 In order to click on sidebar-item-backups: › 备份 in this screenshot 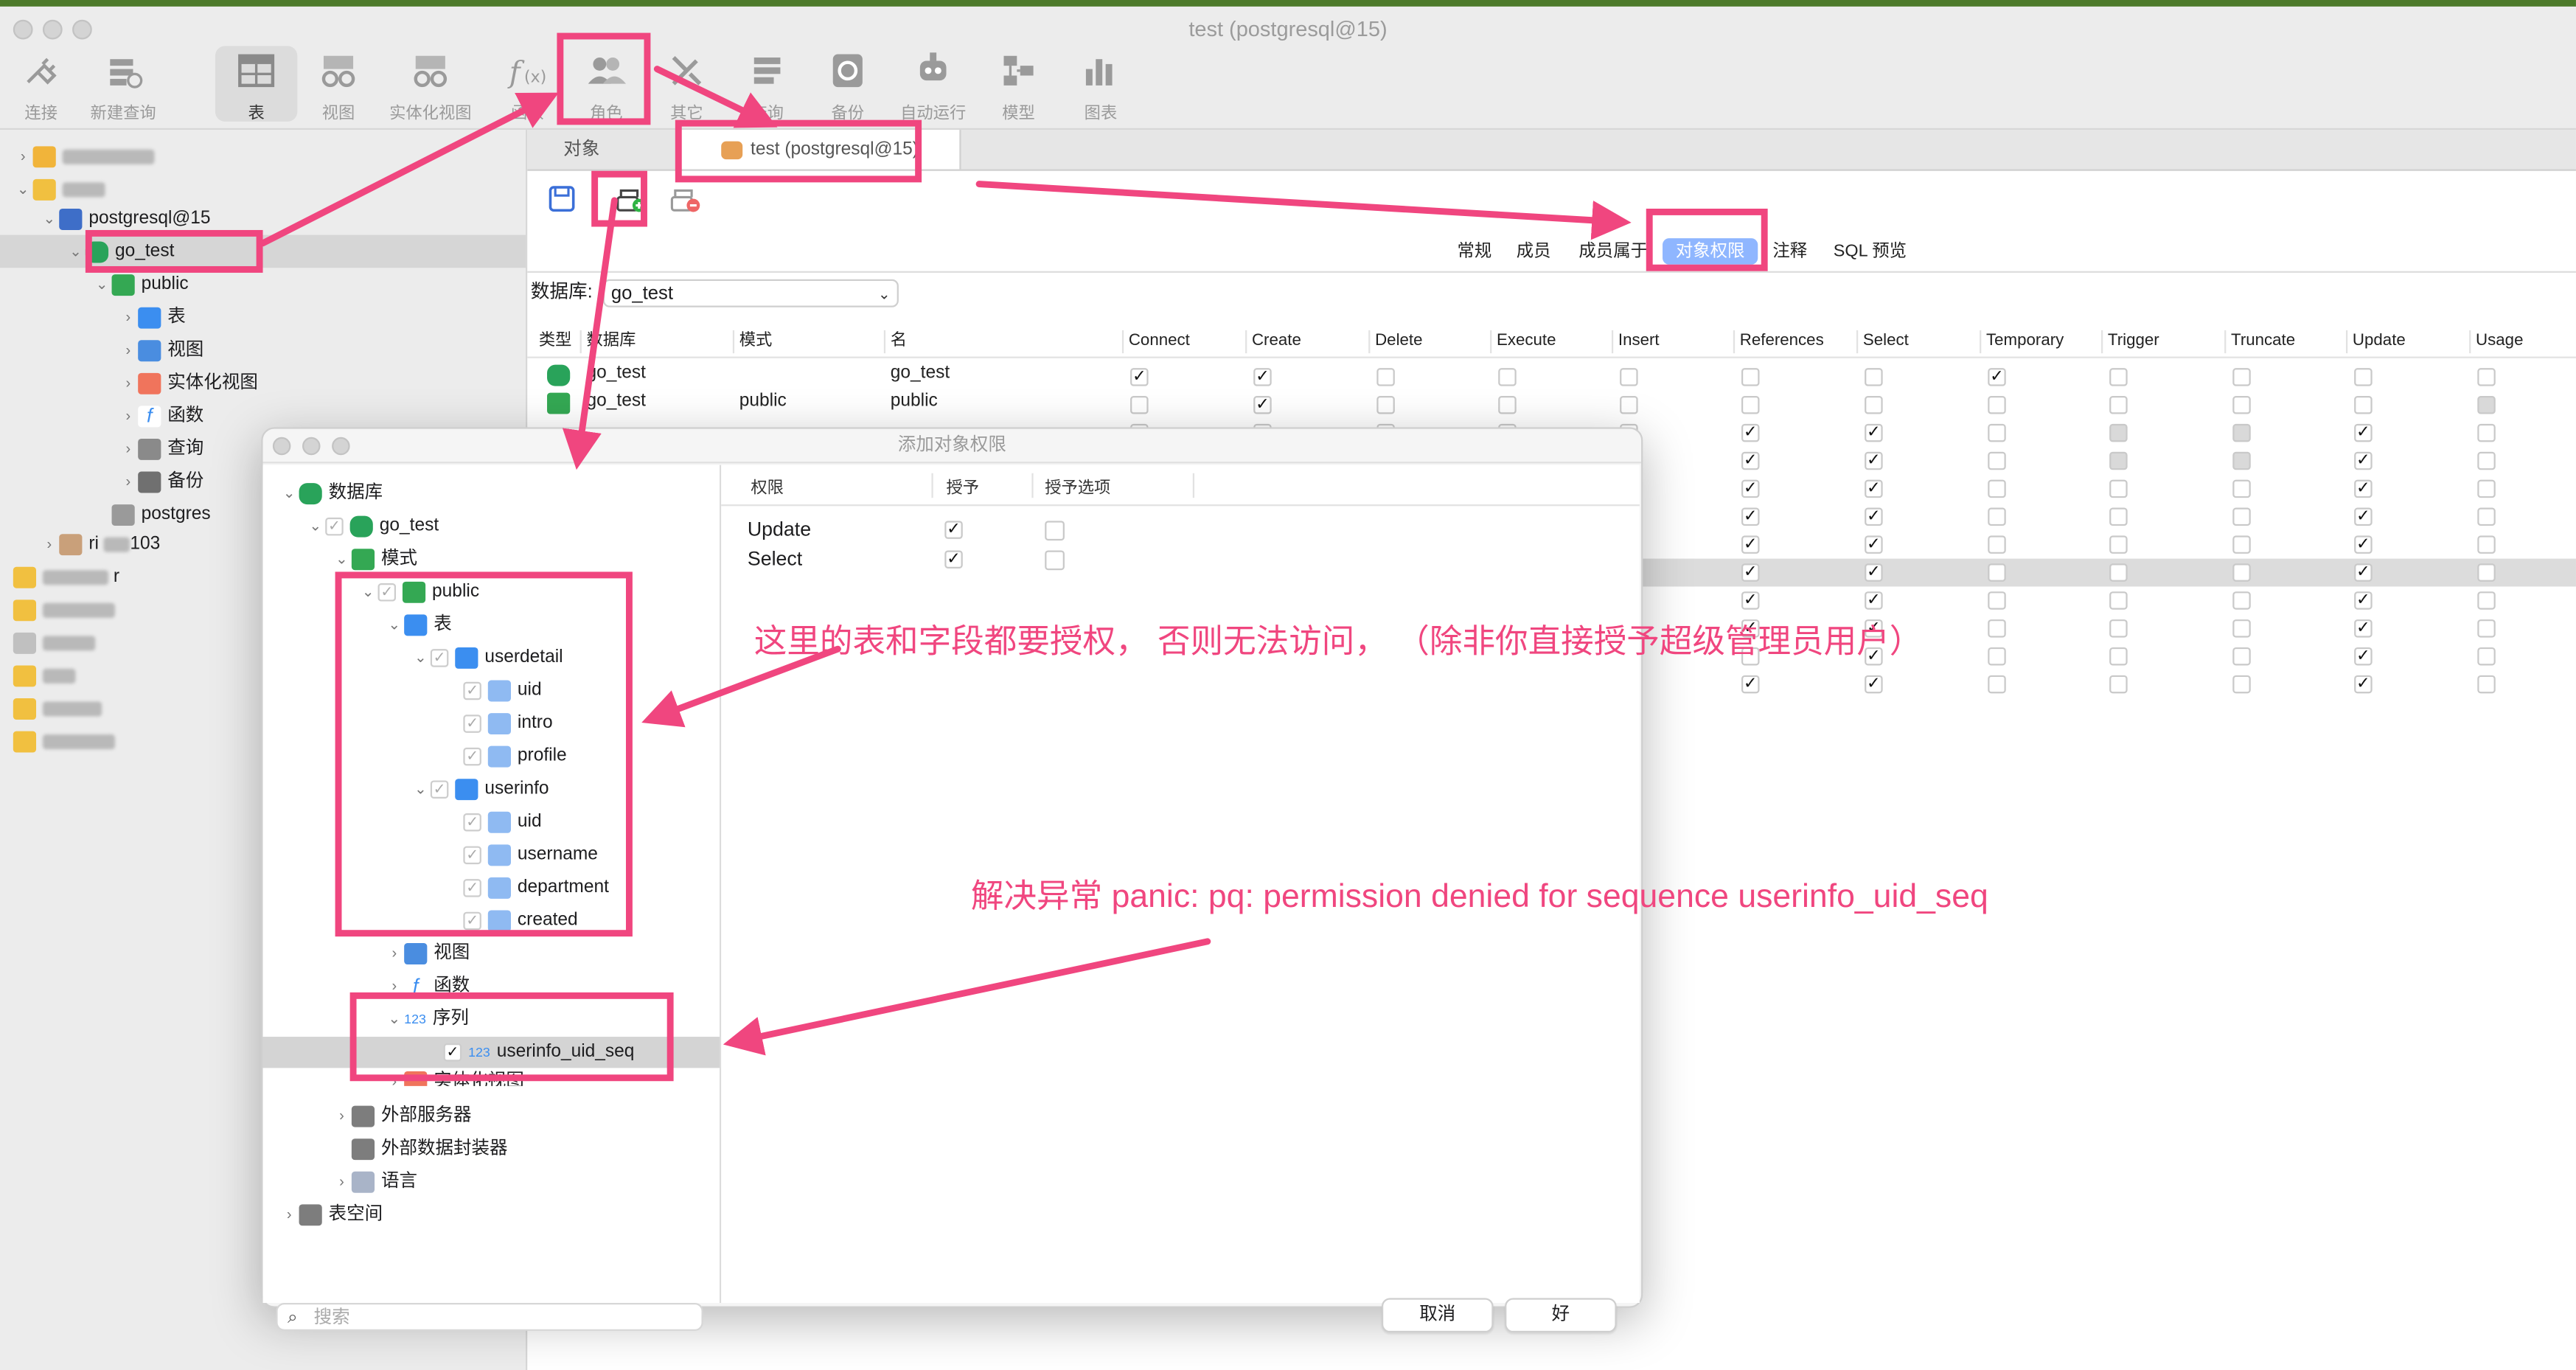, I will do `click(161, 481)`.